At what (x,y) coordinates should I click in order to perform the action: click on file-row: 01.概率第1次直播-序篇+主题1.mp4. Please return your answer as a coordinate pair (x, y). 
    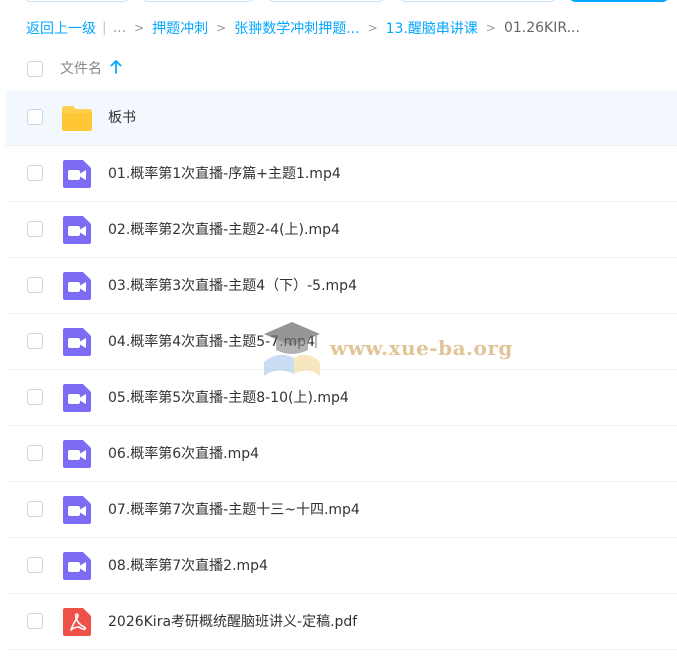
    Looking at the image, I should click on (341, 174).